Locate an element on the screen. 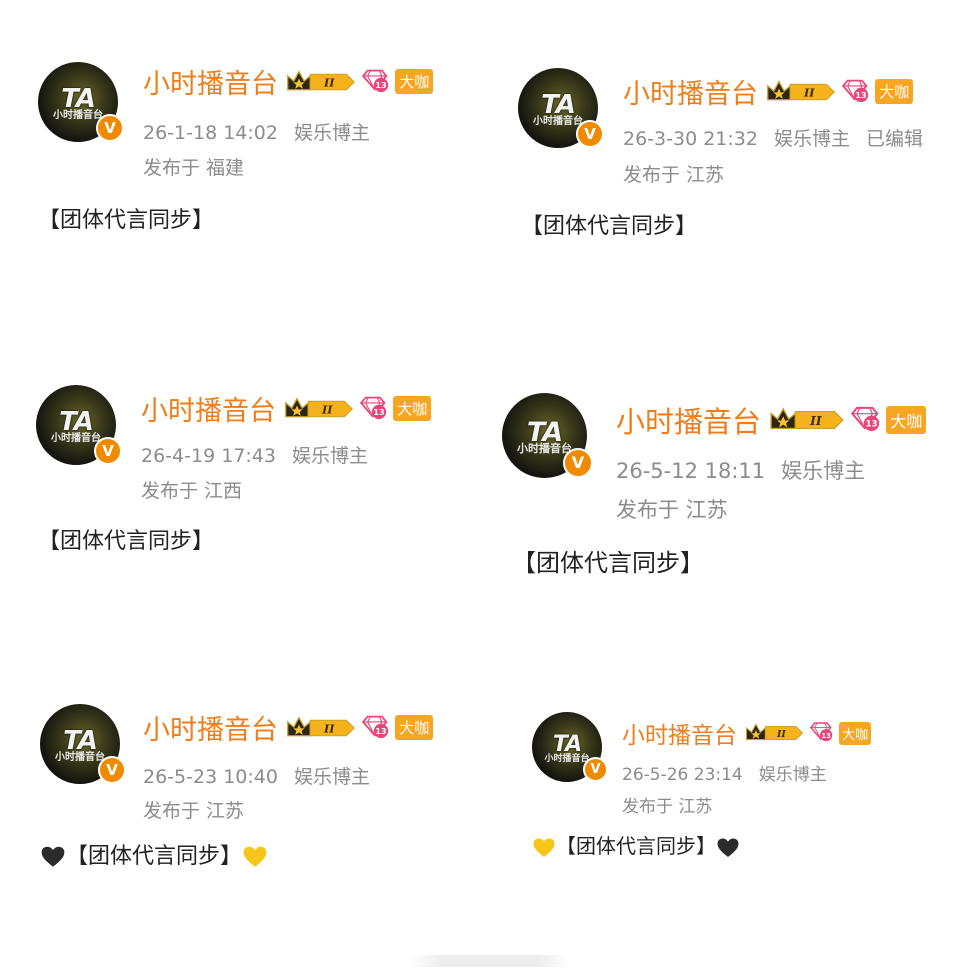 The image size is (980, 980). scroll-indicator is located at coordinates (490, 961).